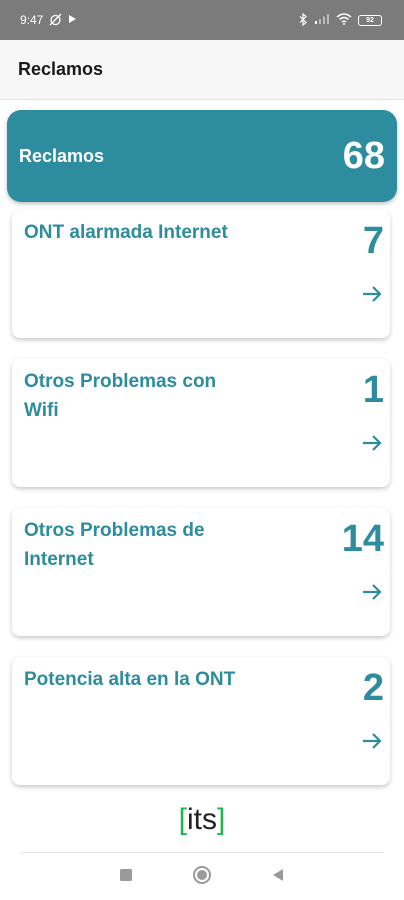  I want to click on claim-card-title: Otros Problemas con Wifi, so click(120, 396).